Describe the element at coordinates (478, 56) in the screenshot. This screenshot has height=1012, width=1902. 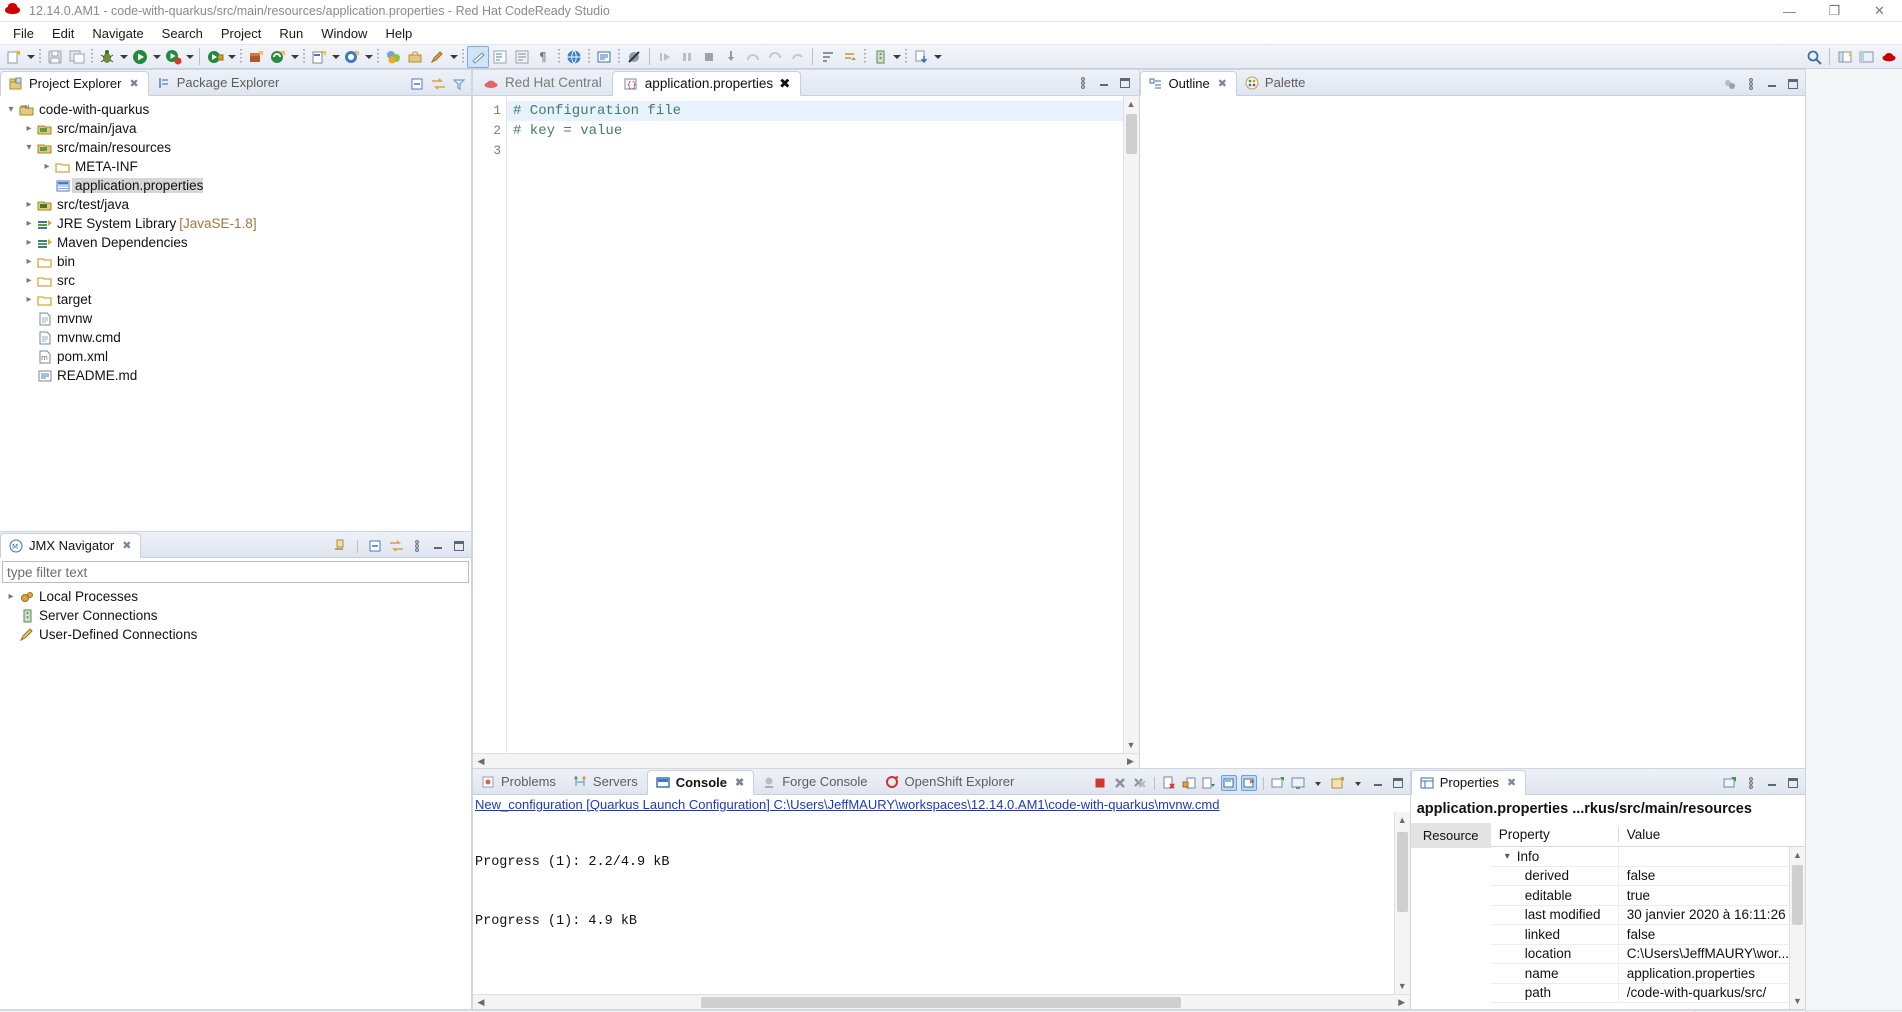
I see `toggle-mark-occurrences-icon` at that location.